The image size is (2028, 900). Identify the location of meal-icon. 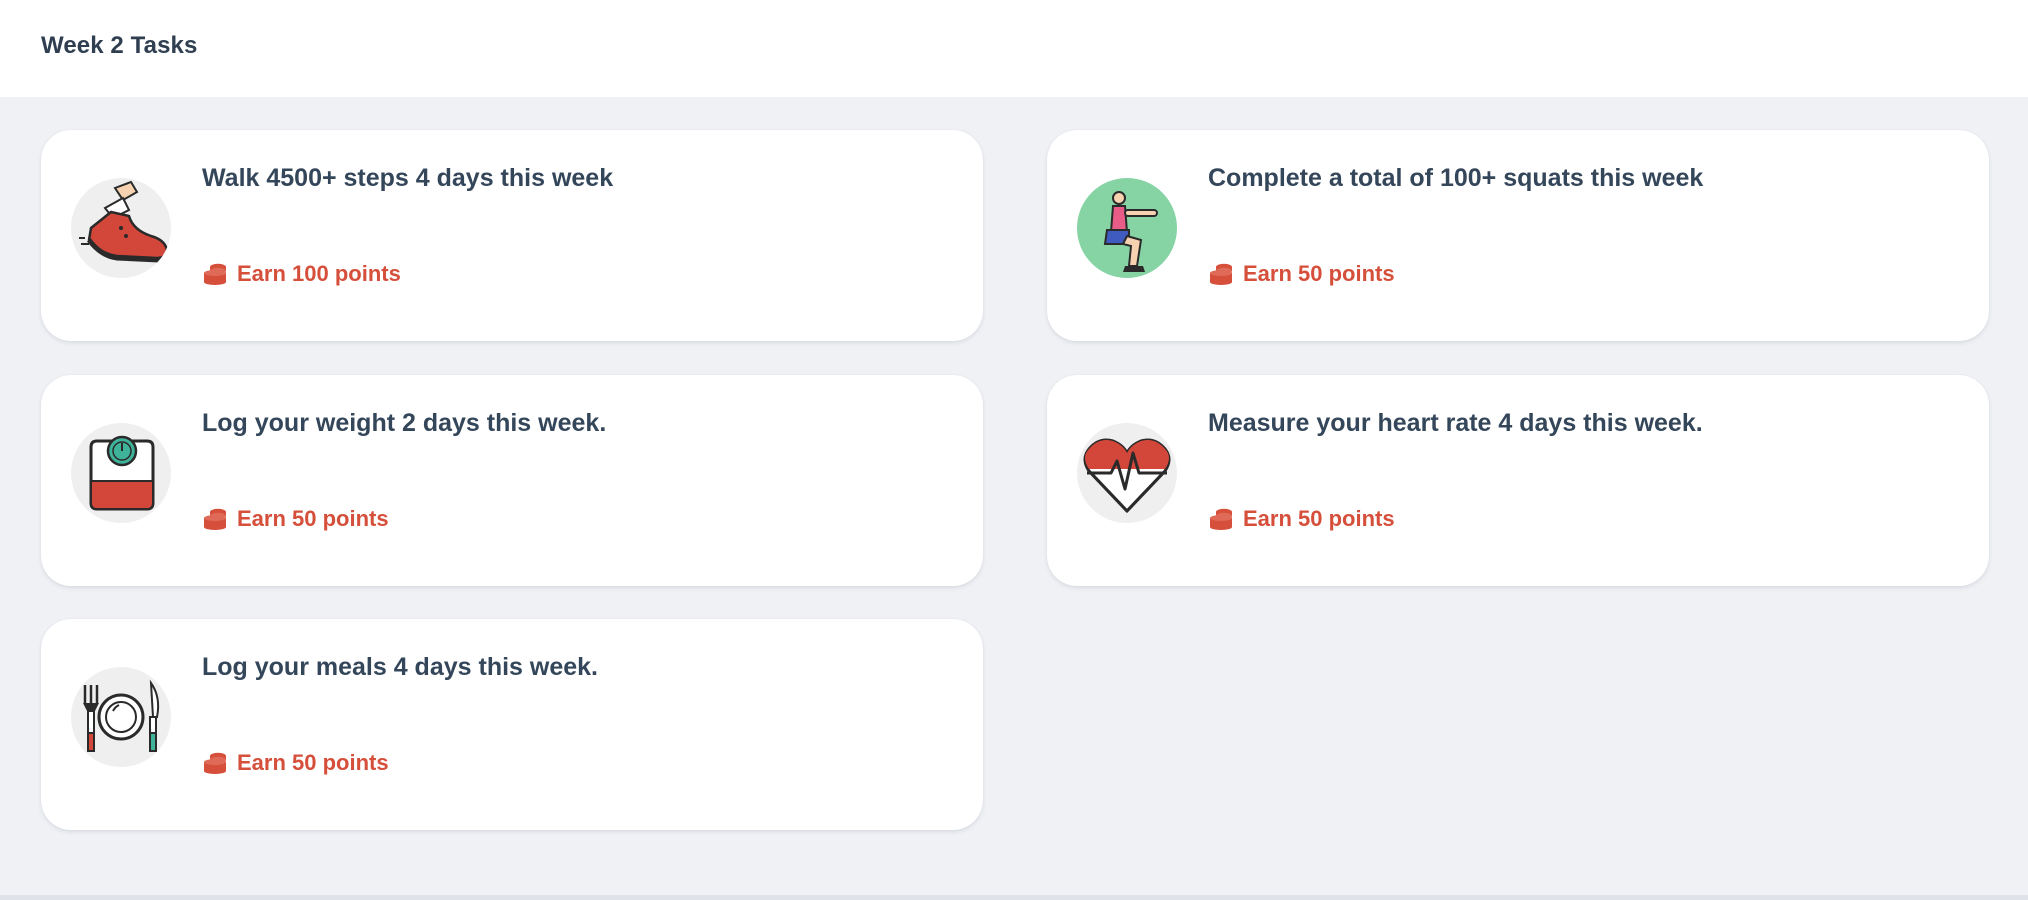
(121, 717).